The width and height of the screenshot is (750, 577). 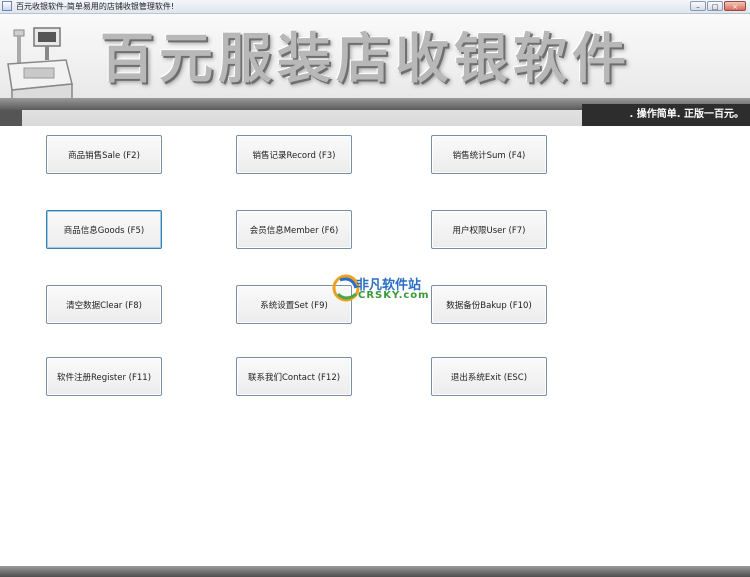 What do you see at coordinates (294, 376) in the screenshot?
I see `contact-button: 联系我们Contact (F12)` at bounding box center [294, 376].